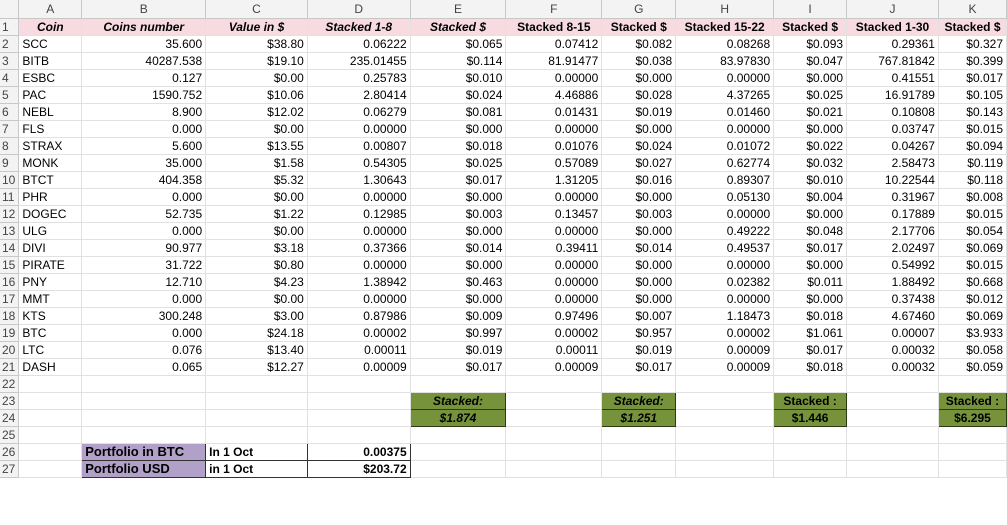 This screenshot has height=525, width=1007. What do you see at coordinates (144, 95) in the screenshot?
I see `cell-coins-number: 1590.752` at bounding box center [144, 95].